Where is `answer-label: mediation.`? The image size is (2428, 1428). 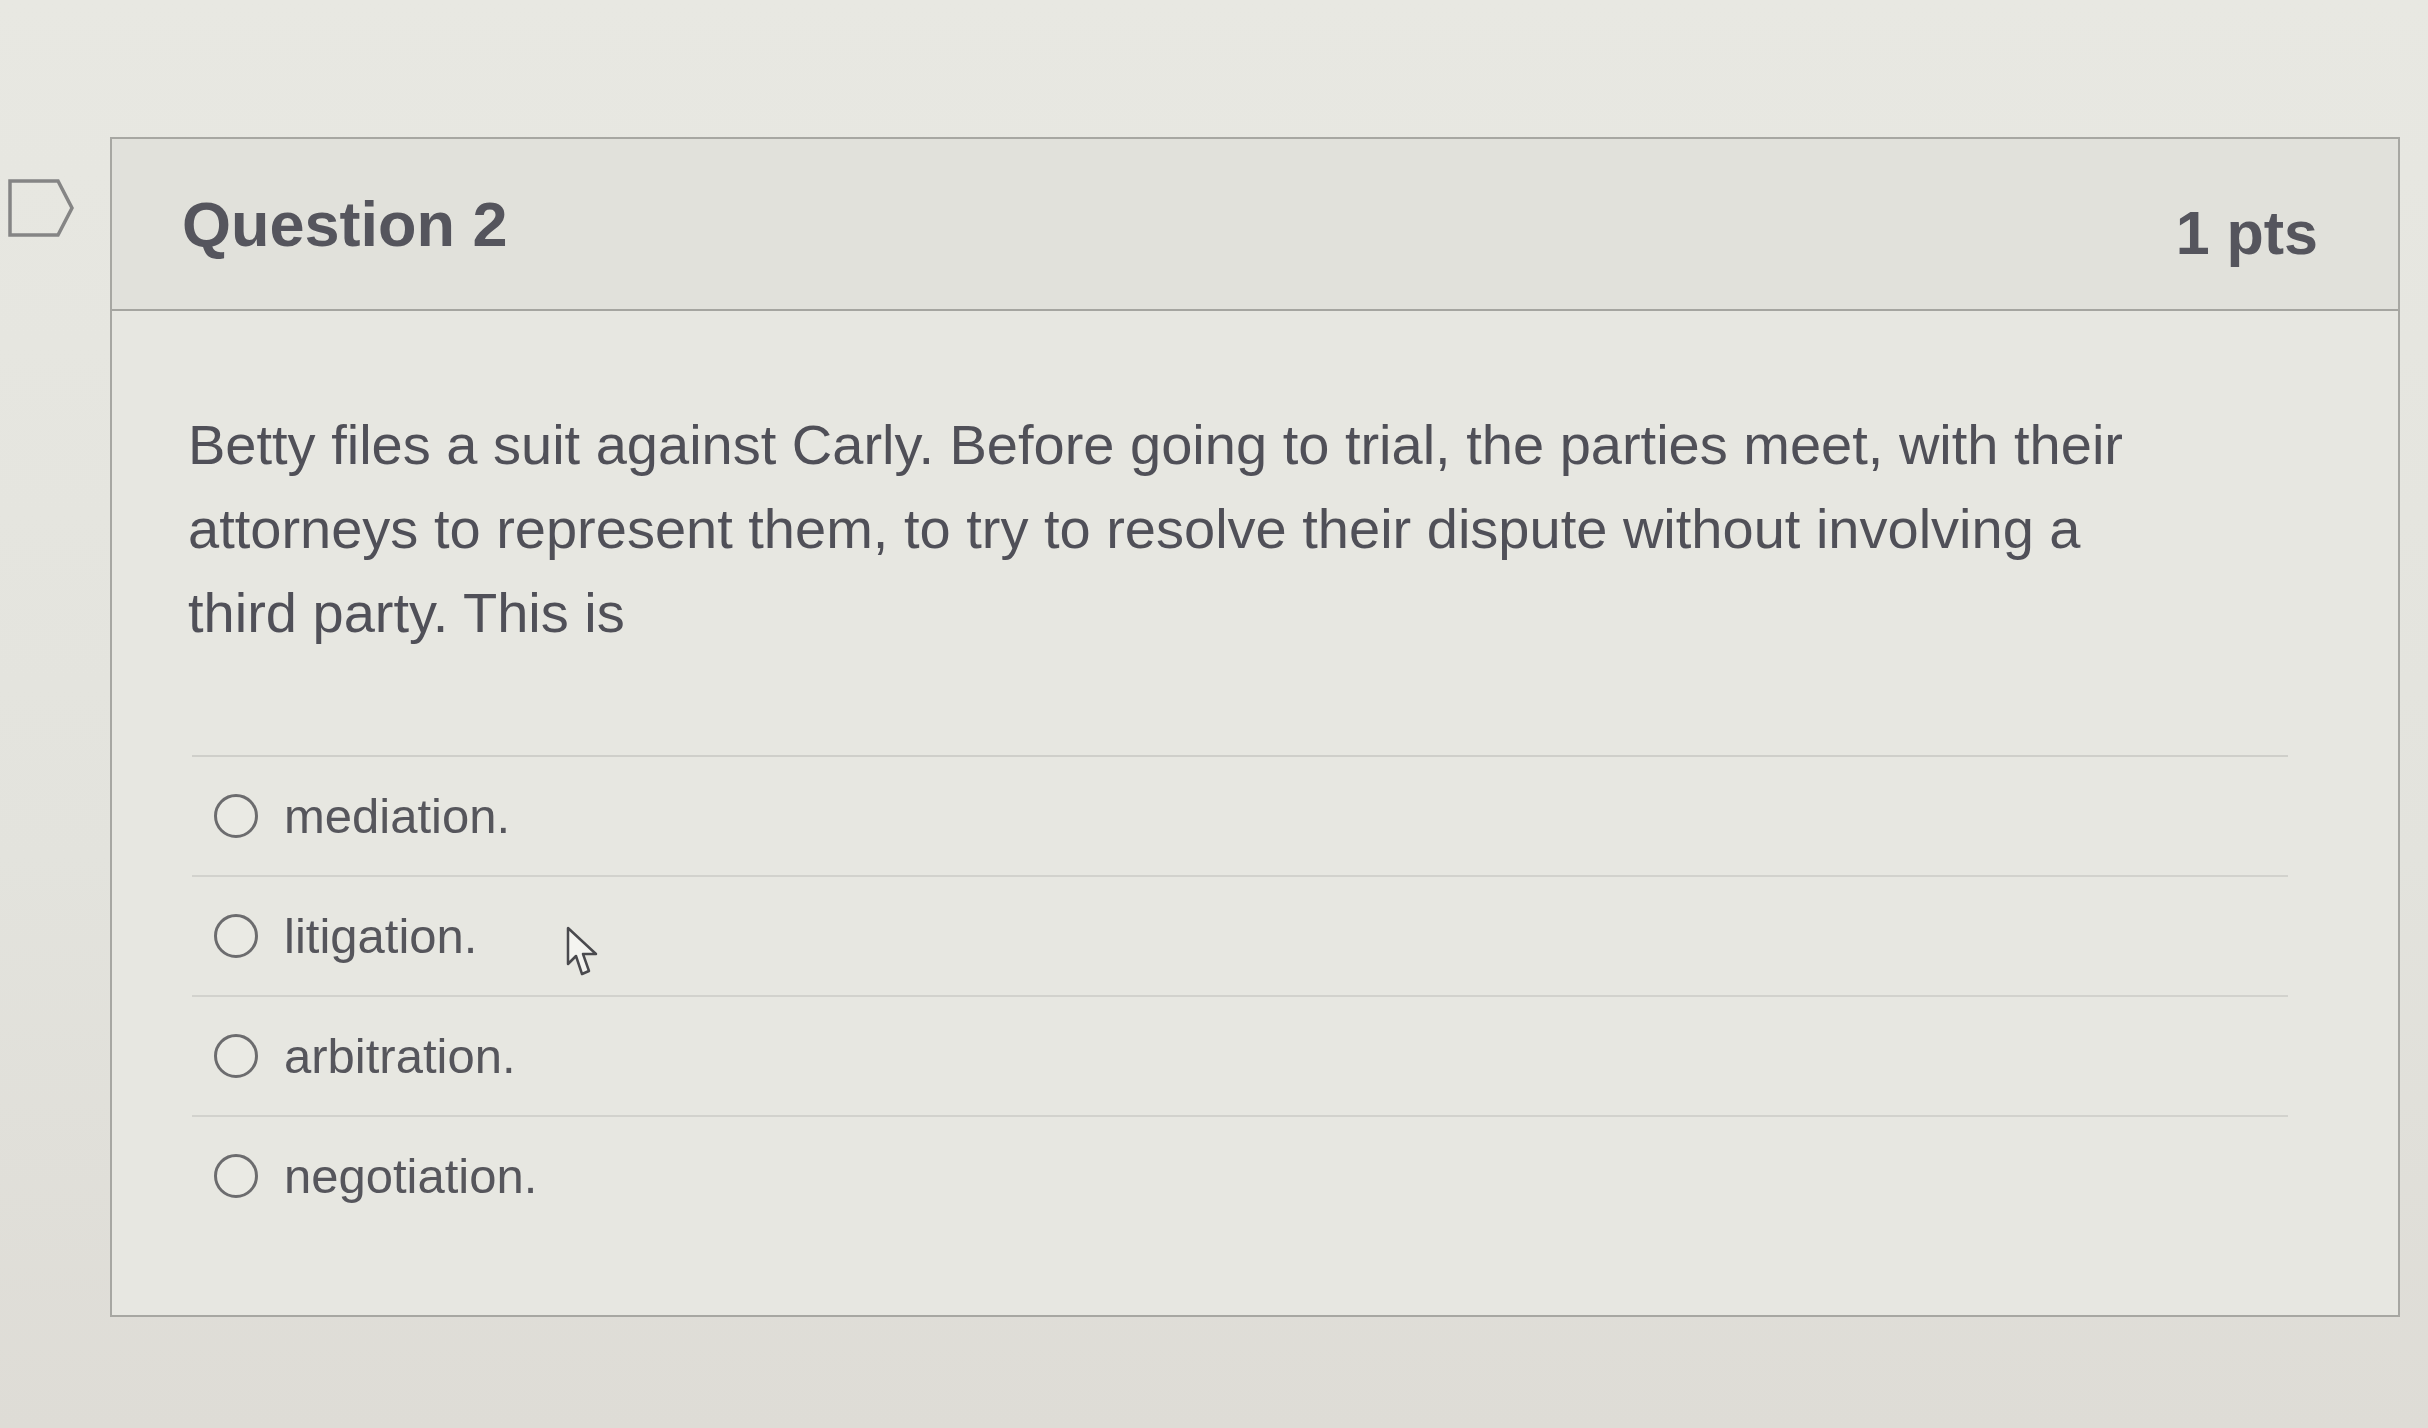
answer-label: mediation. is located at coordinates (397, 816).